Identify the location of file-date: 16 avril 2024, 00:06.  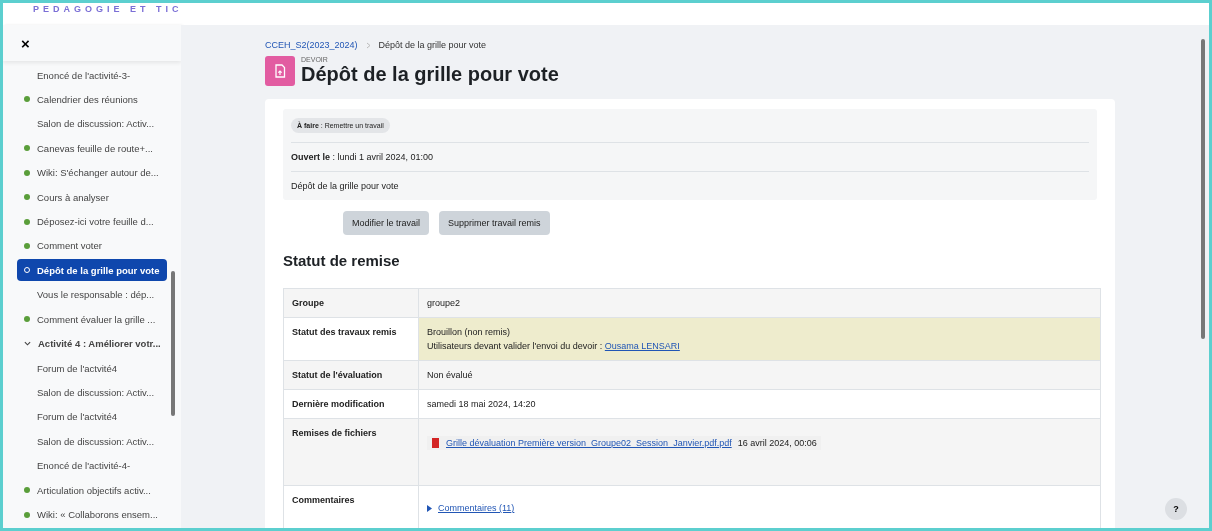
(777, 443).